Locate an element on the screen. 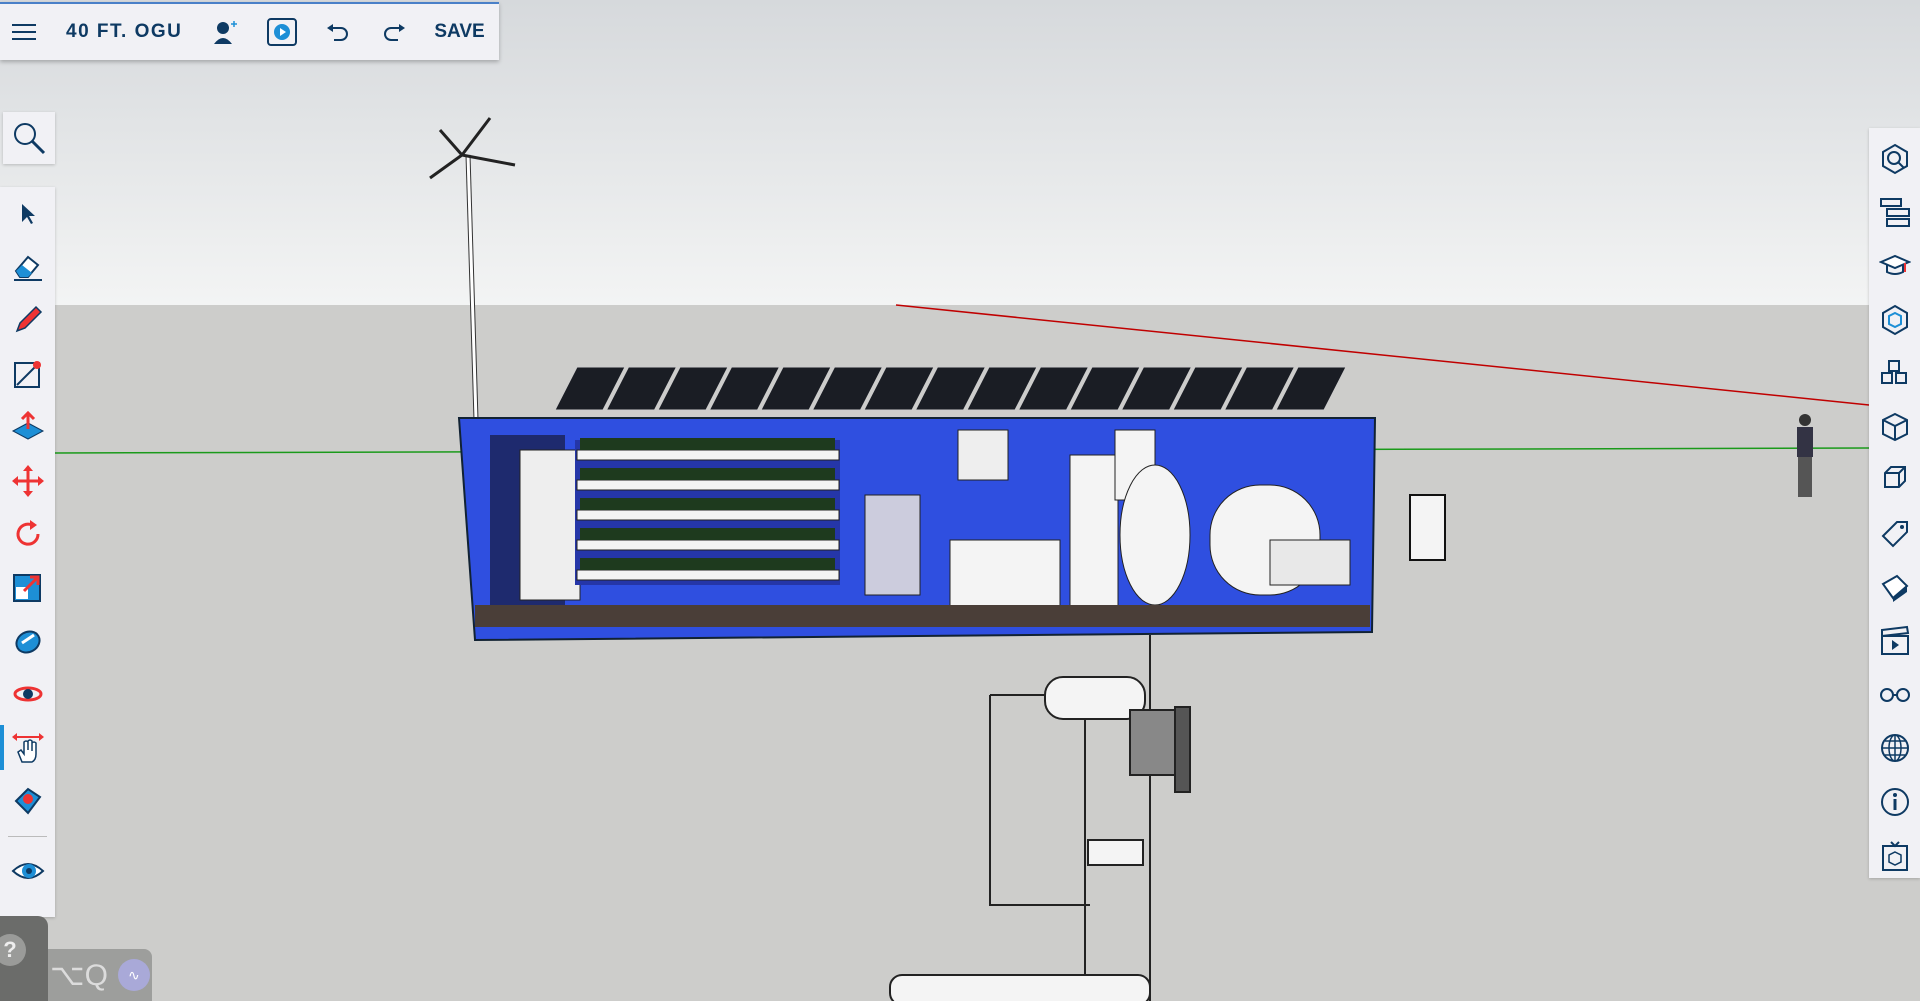 This screenshot has width=1920, height=1001. add-user-icon is located at coordinates (226, 32).